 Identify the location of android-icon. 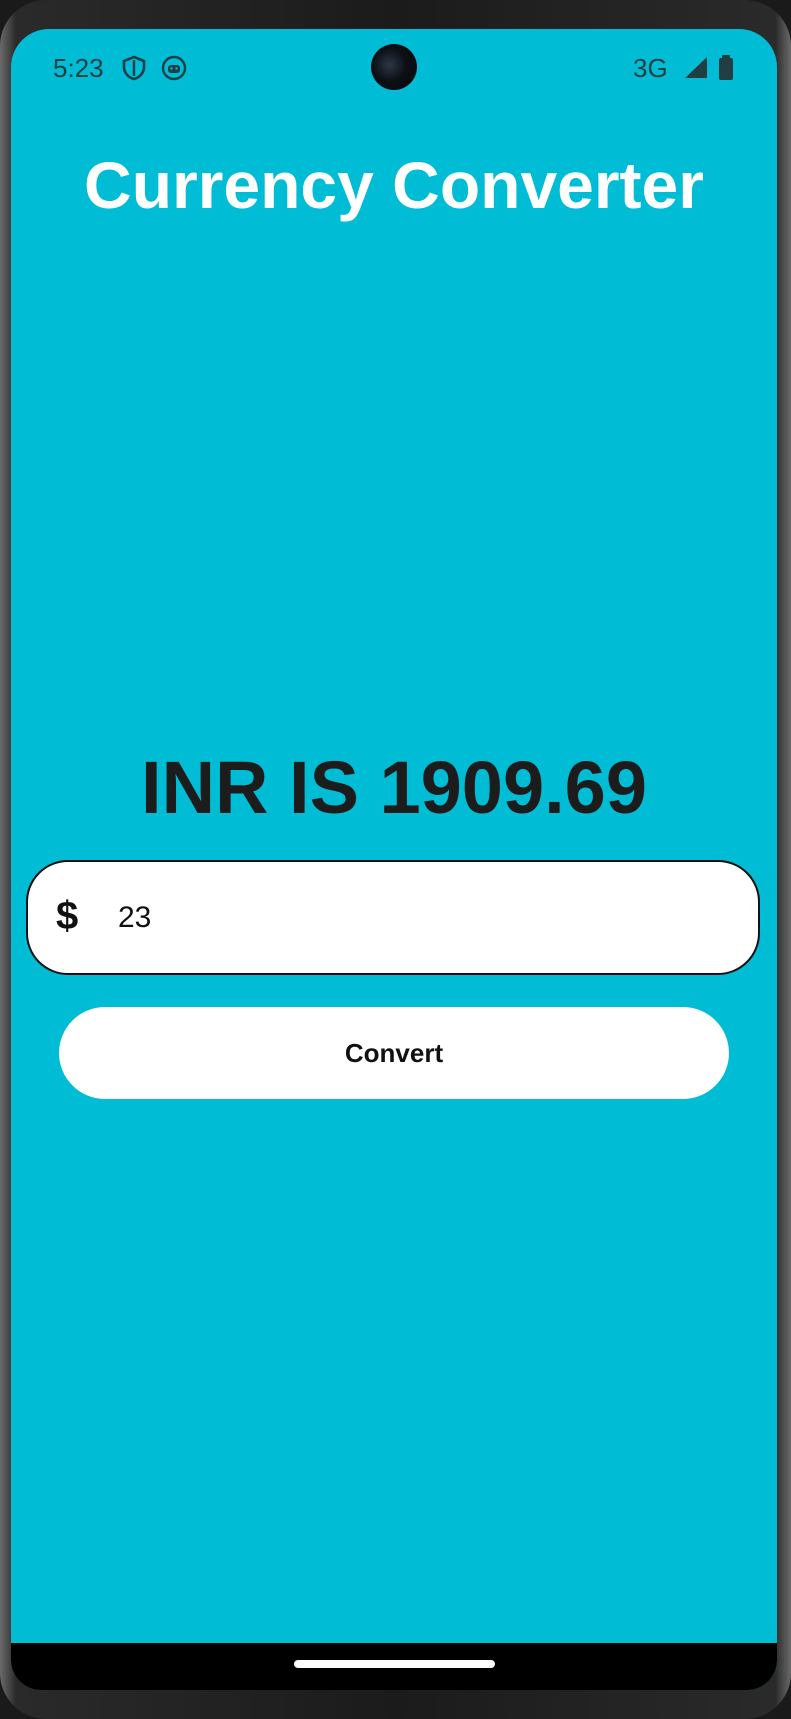
(174, 68).